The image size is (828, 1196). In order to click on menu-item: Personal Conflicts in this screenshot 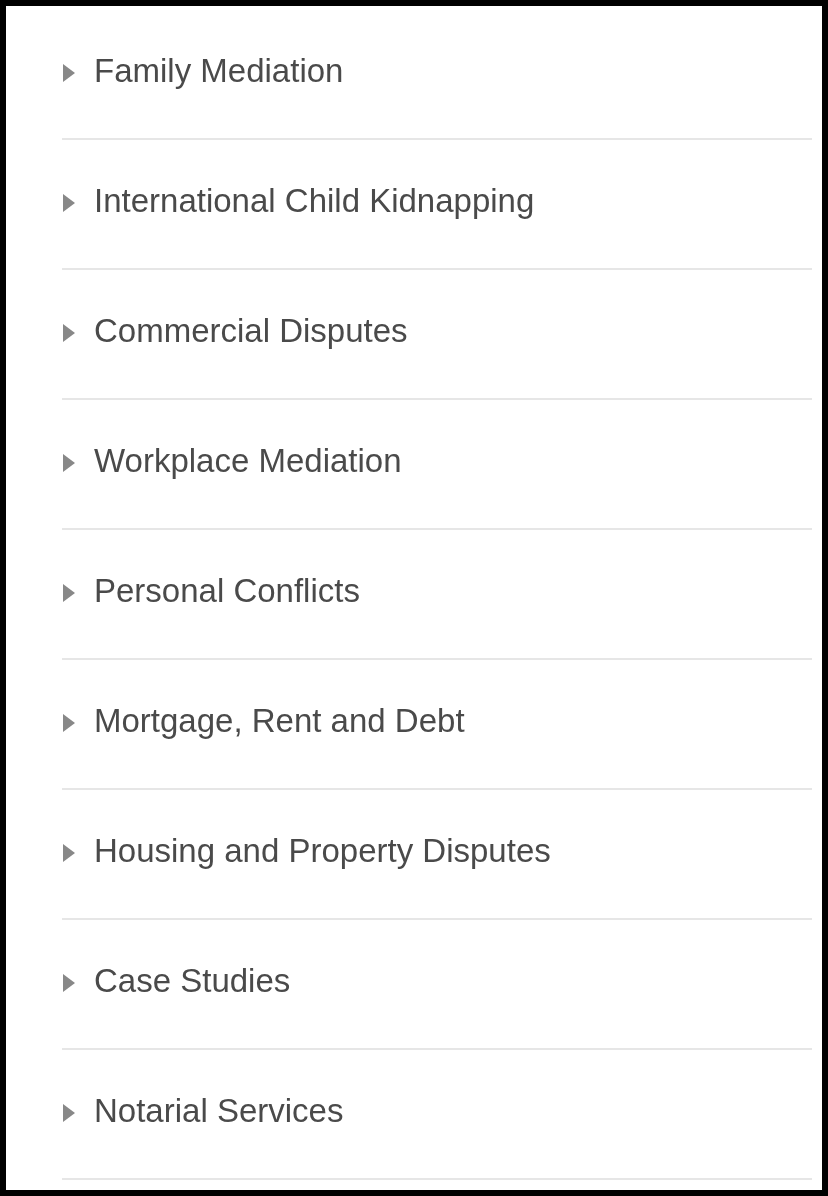, I will do `click(211, 591)`.